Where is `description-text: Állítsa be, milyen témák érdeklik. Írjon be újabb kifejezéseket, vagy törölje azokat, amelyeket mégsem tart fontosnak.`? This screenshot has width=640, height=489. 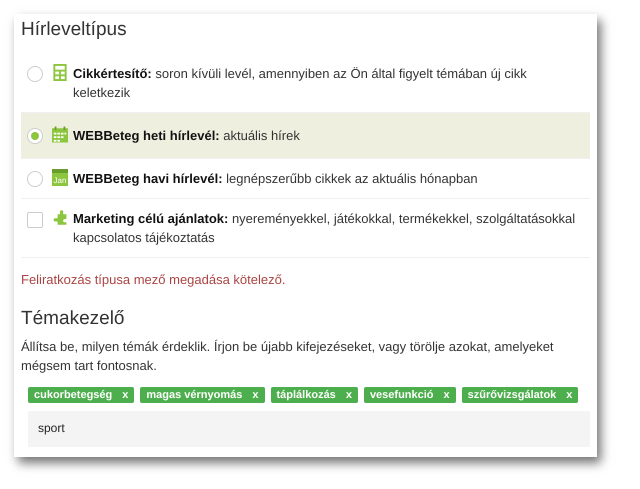
description-text: Állítsa be, milyen témák érdeklik. Írjon be újabb kifejezéseket, vagy törölje azokat, amelyeket mégsem tart fontosnak. is located at coordinates (288, 356).